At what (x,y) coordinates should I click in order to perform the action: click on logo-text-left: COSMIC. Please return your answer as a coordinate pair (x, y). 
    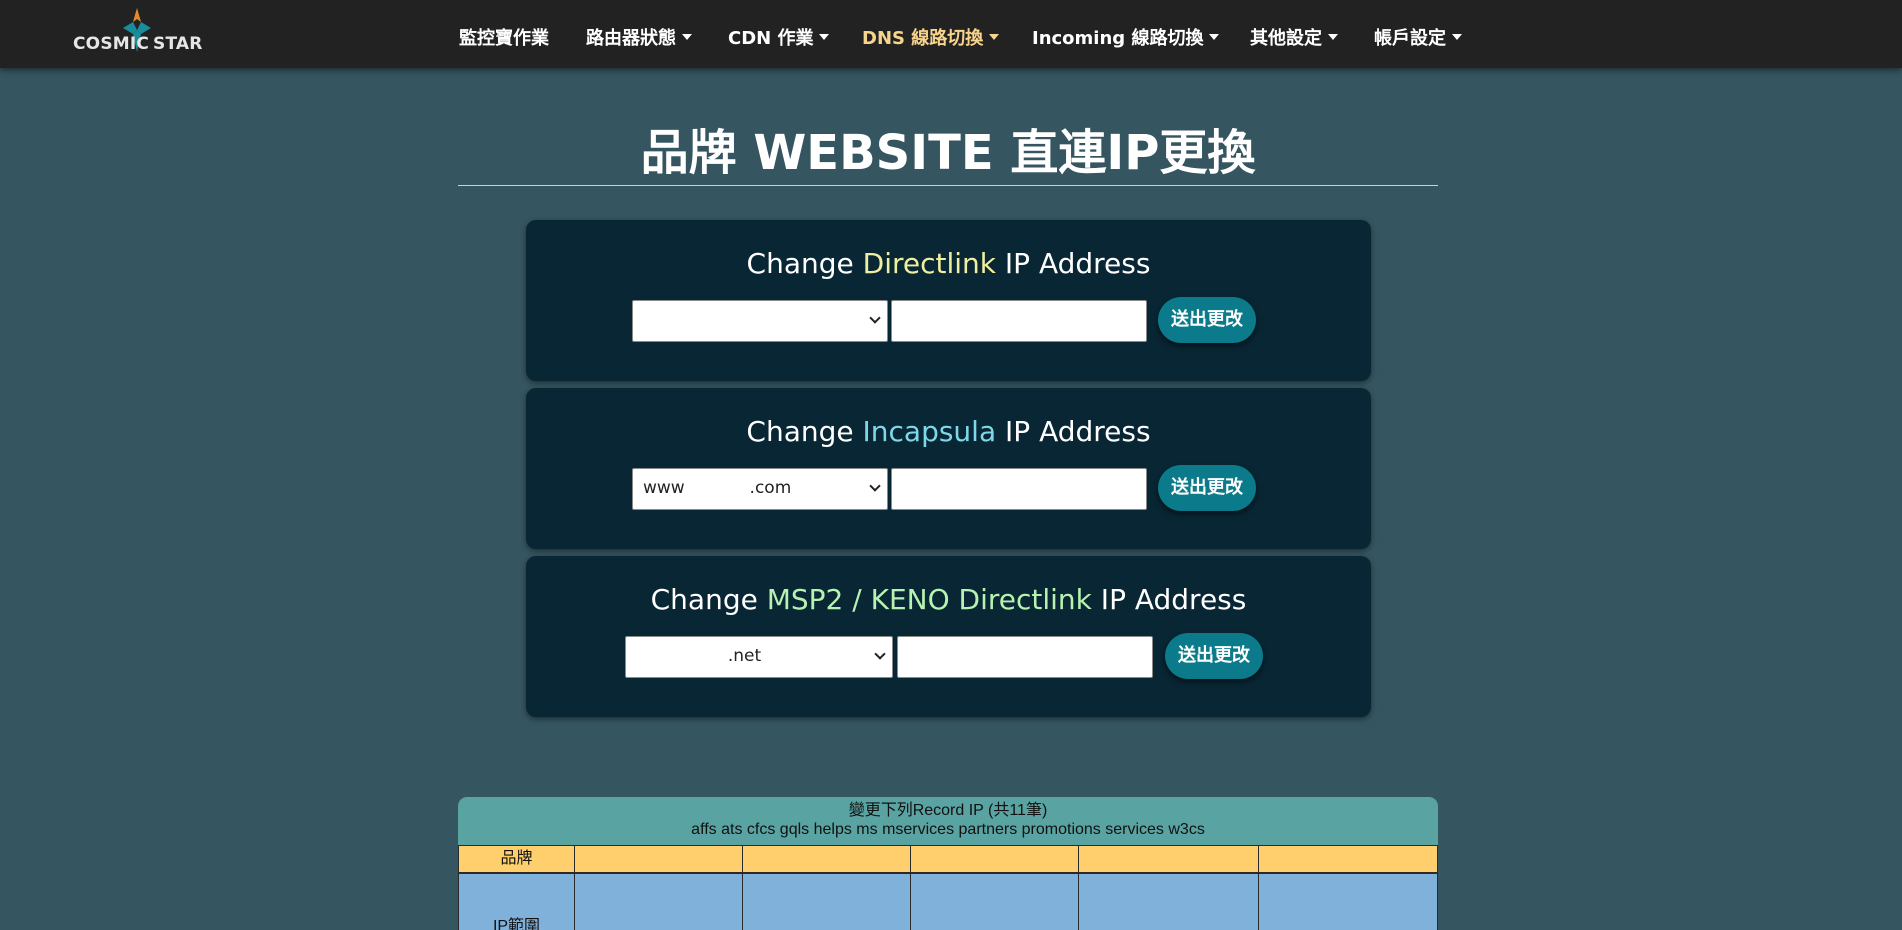
    Looking at the image, I should click on (111, 44).